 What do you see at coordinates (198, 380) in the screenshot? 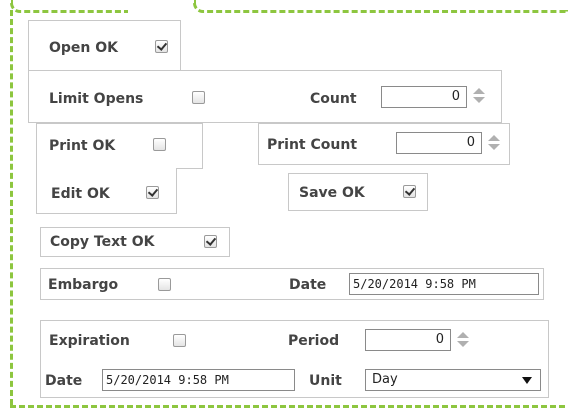
I see `expiration-date-input: 5/20/2014 9:58 PM` at bounding box center [198, 380].